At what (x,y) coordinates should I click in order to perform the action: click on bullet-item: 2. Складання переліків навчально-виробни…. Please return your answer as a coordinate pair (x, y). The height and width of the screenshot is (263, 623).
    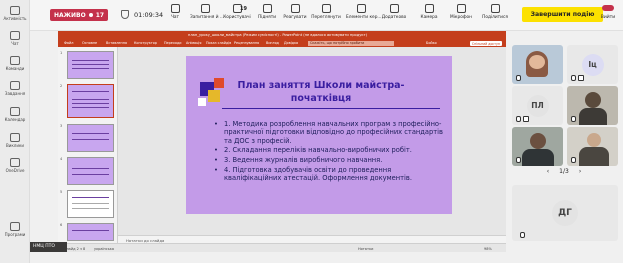
    Looking at the image, I should click on (330, 150).